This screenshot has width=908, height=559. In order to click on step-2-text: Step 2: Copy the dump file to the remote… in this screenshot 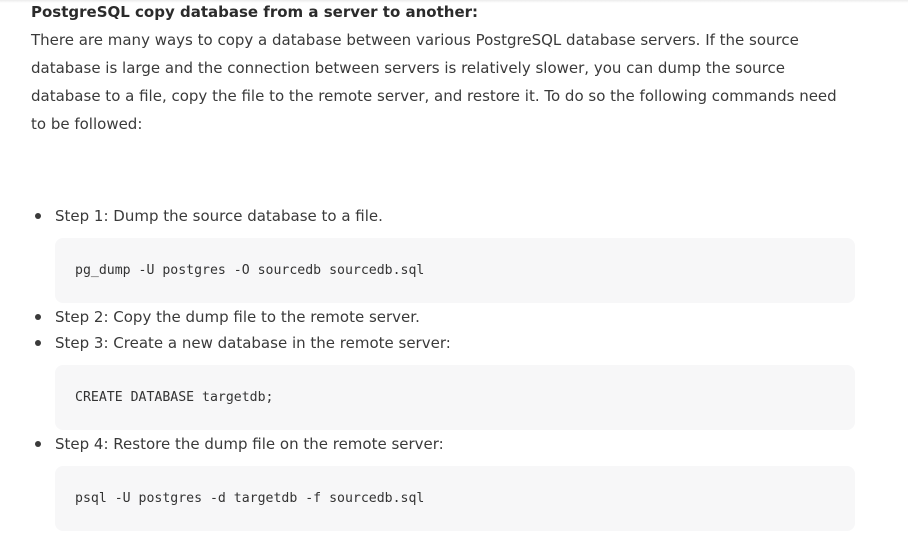, I will do `click(237, 317)`.